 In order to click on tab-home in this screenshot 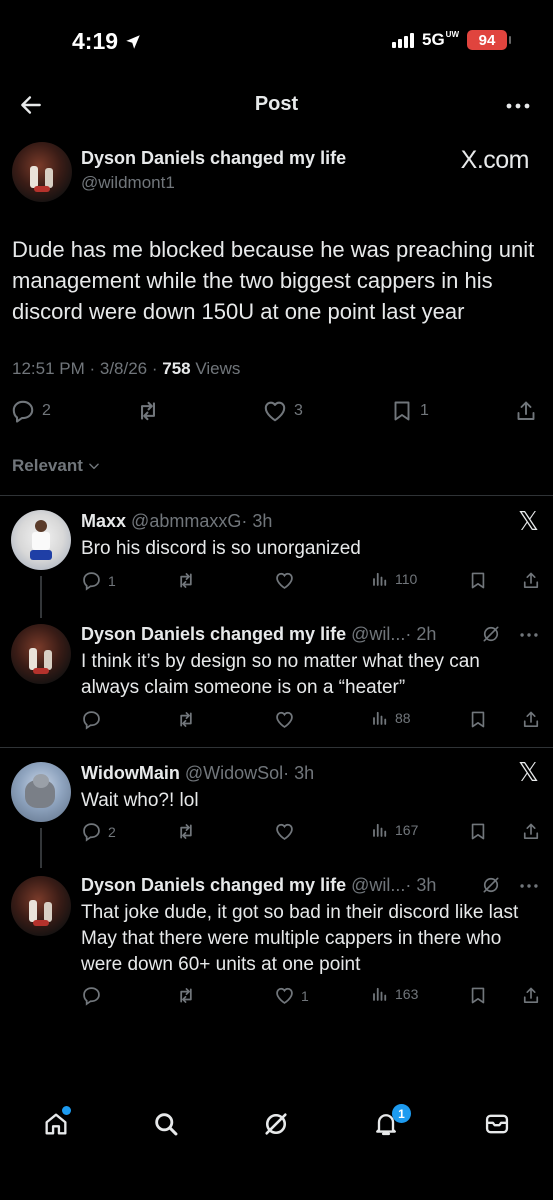, I will do `click(56, 1122)`.